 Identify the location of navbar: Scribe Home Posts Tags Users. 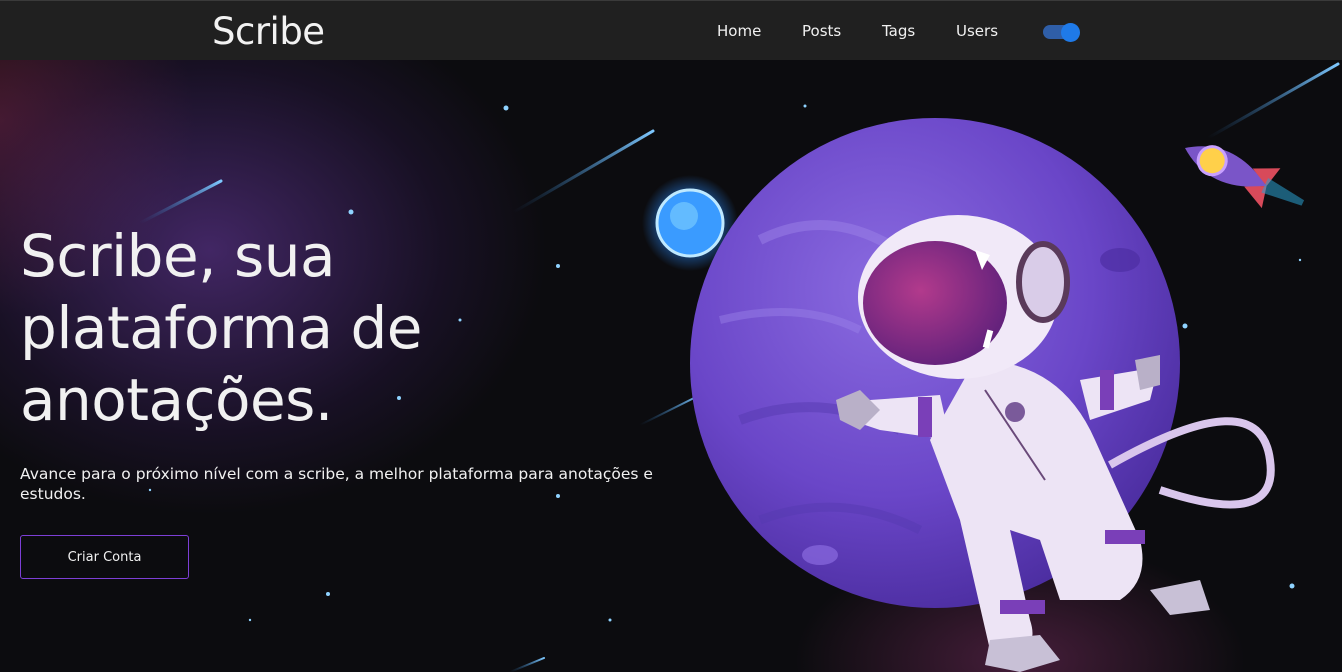
(671, 30).